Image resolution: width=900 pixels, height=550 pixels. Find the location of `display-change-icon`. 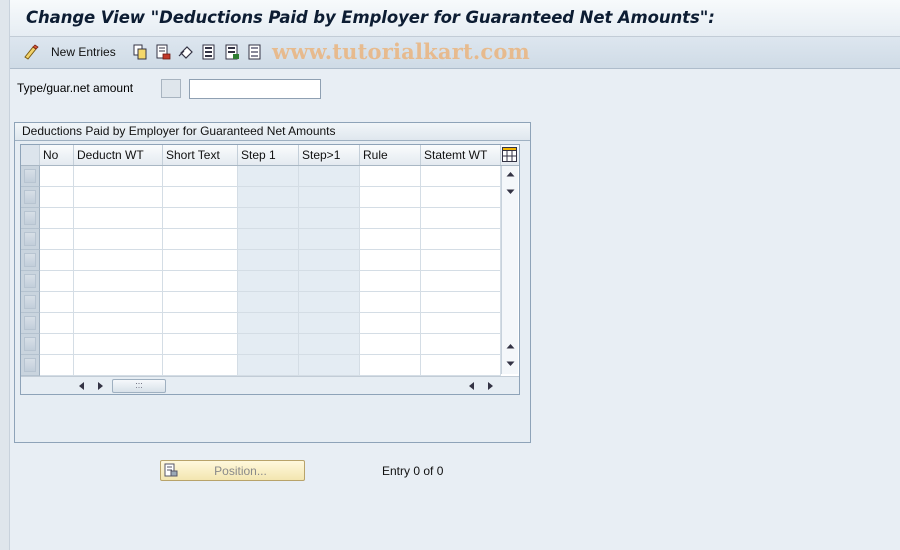

display-change-icon is located at coordinates (31, 52).